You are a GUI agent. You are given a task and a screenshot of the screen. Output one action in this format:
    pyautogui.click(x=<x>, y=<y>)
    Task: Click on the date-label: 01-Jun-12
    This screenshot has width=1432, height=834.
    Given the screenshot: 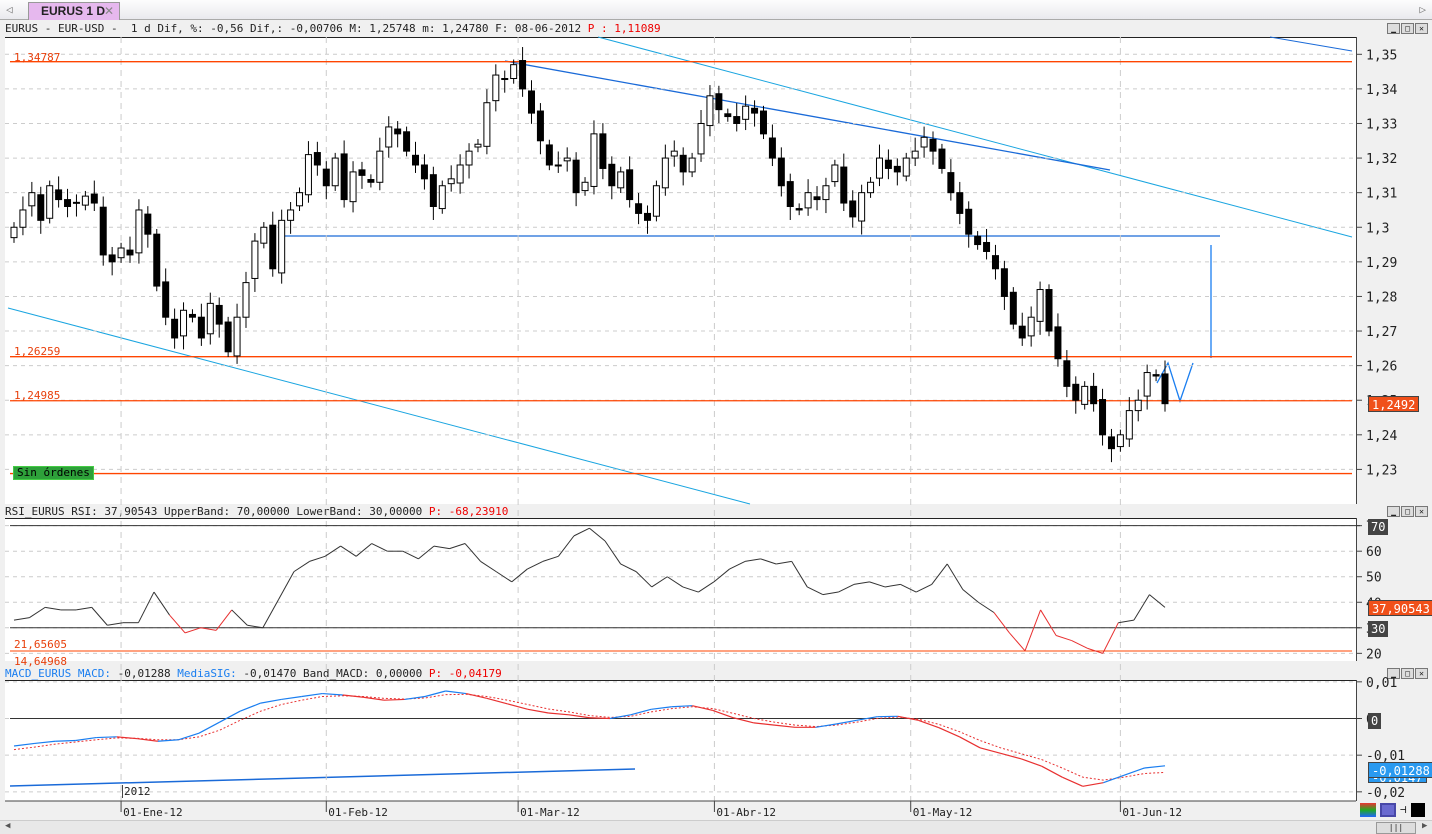 What is the action you would take?
    pyautogui.click(x=1152, y=812)
    